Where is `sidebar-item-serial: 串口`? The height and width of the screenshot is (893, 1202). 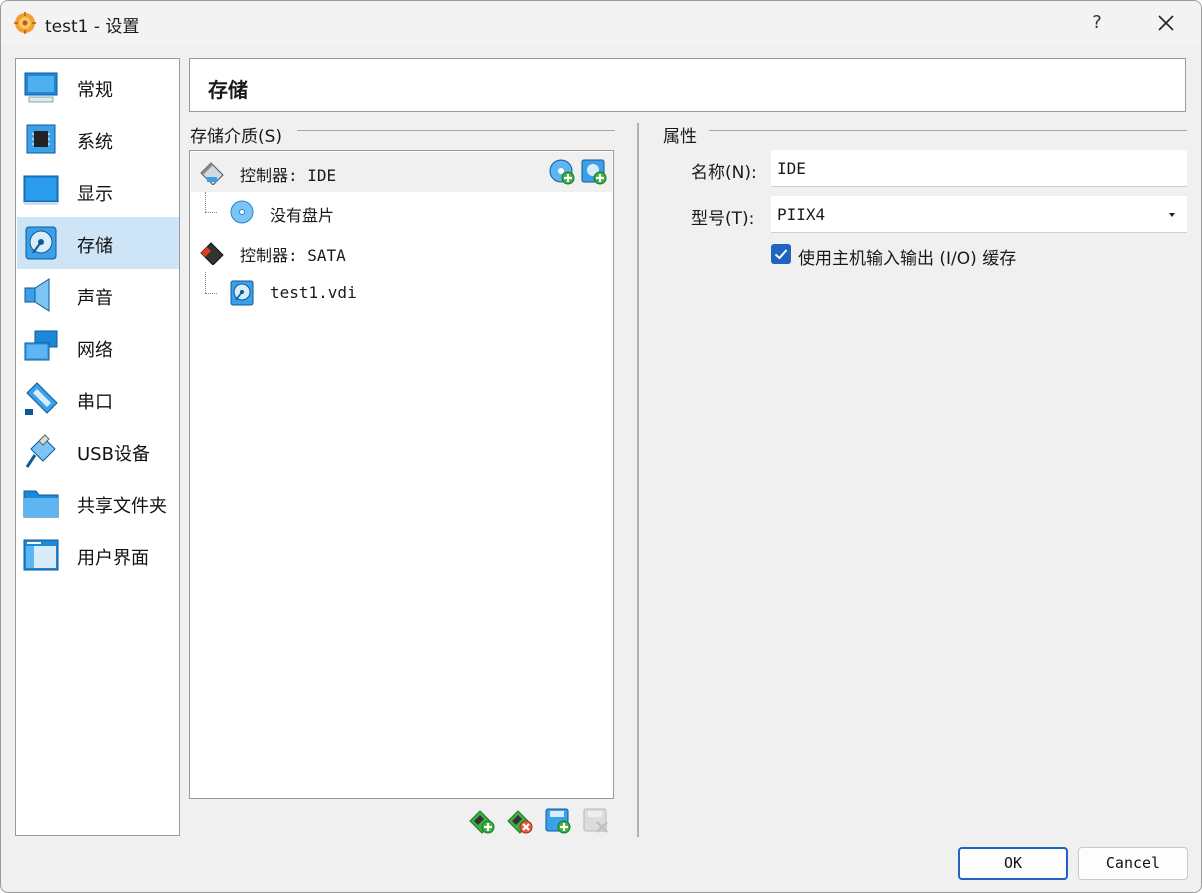 sidebar-item-serial: 串口 is located at coordinates (98, 399).